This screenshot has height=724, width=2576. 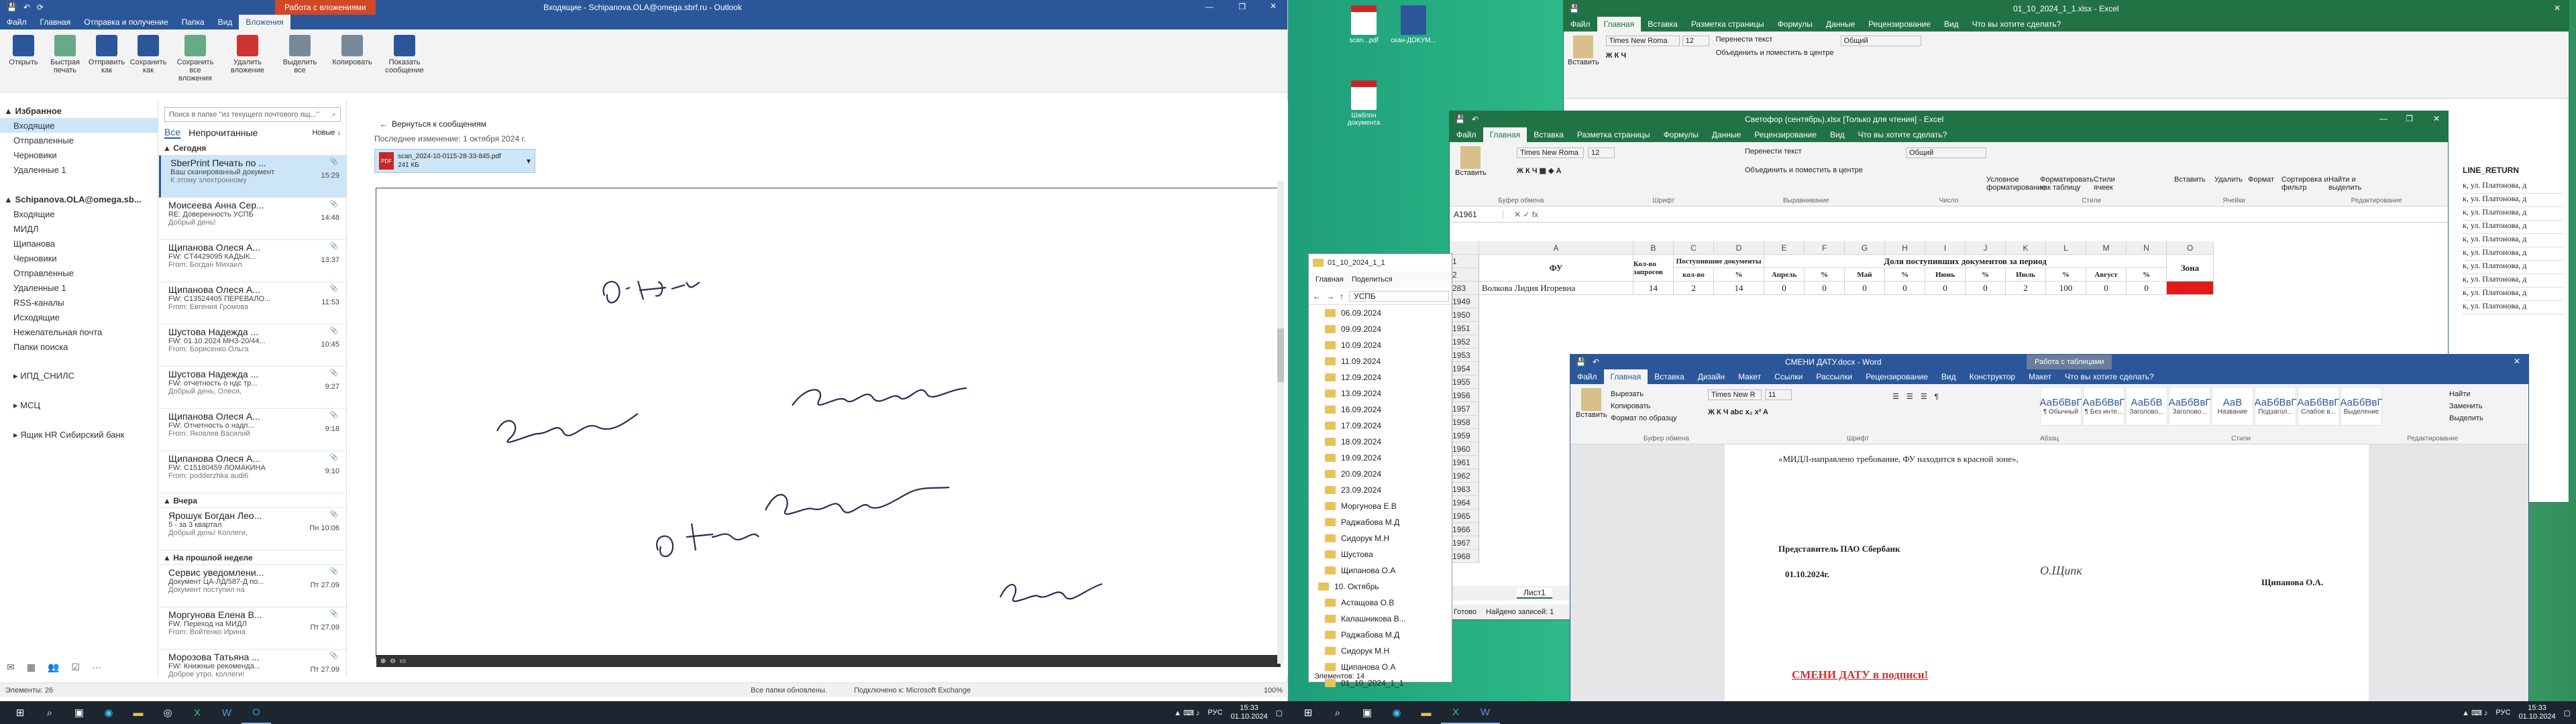 What do you see at coordinates (1556, 248) in the screenshot?
I see `column-header: A` at bounding box center [1556, 248].